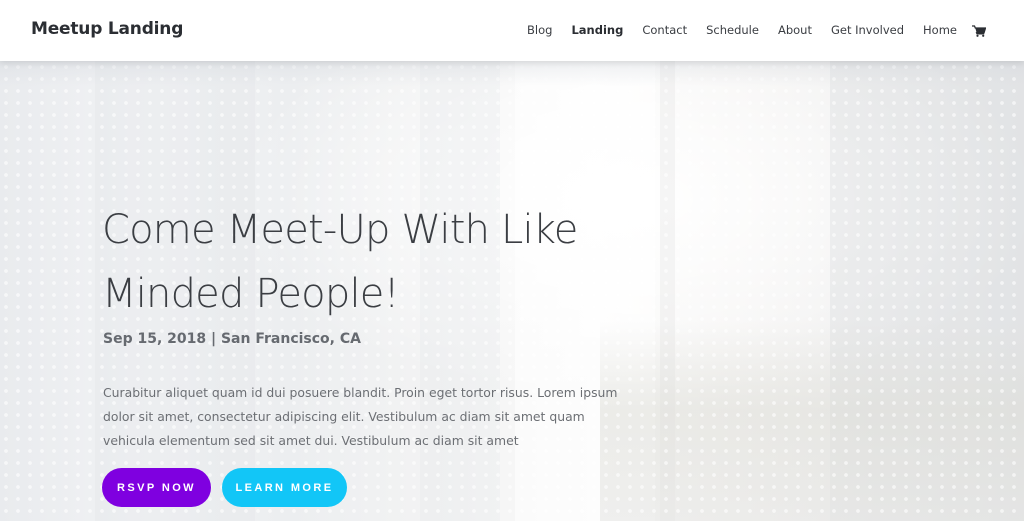 Image resolution: width=1024 pixels, height=521 pixels. What do you see at coordinates (597, 30) in the screenshot?
I see `nav-item-landing: Landing` at bounding box center [597, 30].